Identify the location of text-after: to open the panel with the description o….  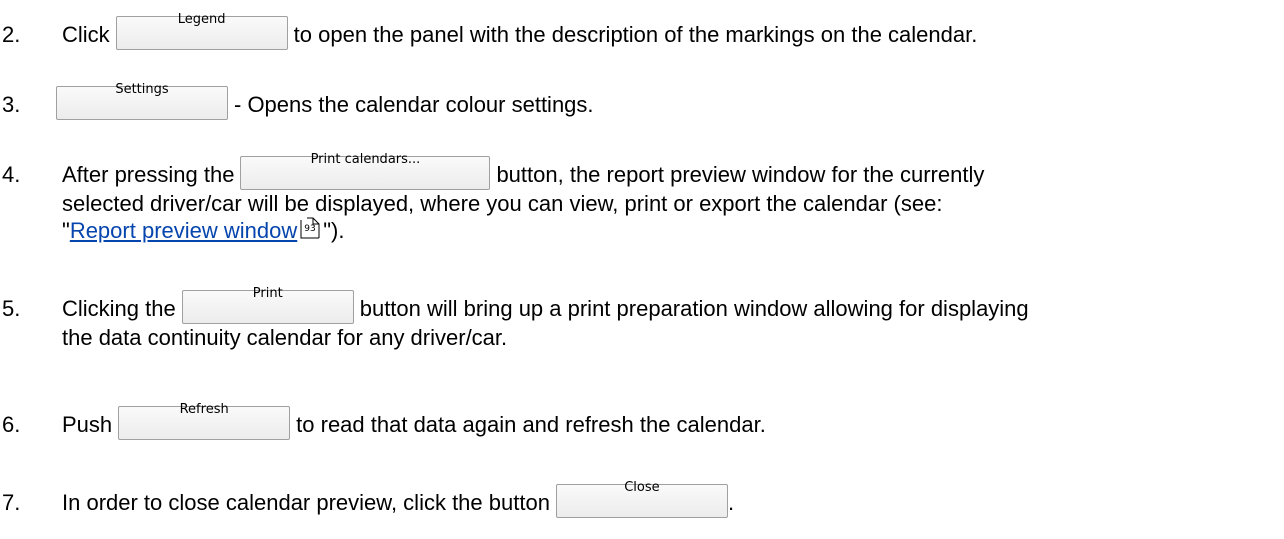
(635, 34).